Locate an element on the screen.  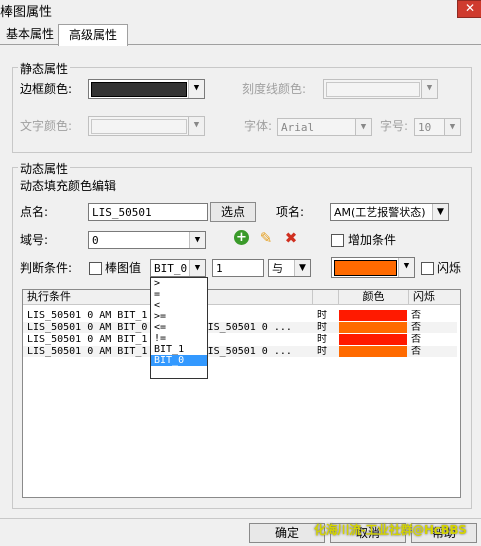
dynamic-subtitle: 动态填充颜色编辑 is located at coordinates (68, 186).